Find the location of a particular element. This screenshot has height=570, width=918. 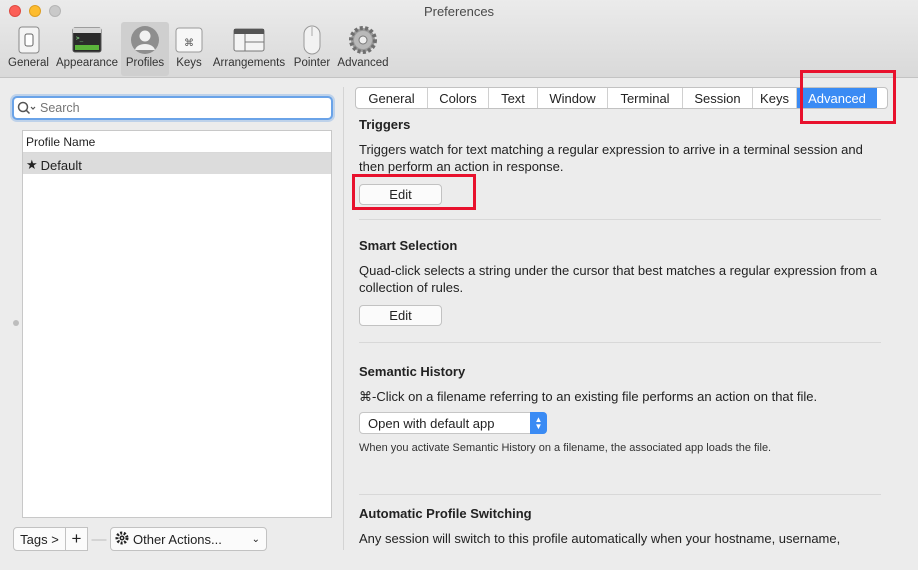

tab-colors: Colors is located at coordinates (458, 98).